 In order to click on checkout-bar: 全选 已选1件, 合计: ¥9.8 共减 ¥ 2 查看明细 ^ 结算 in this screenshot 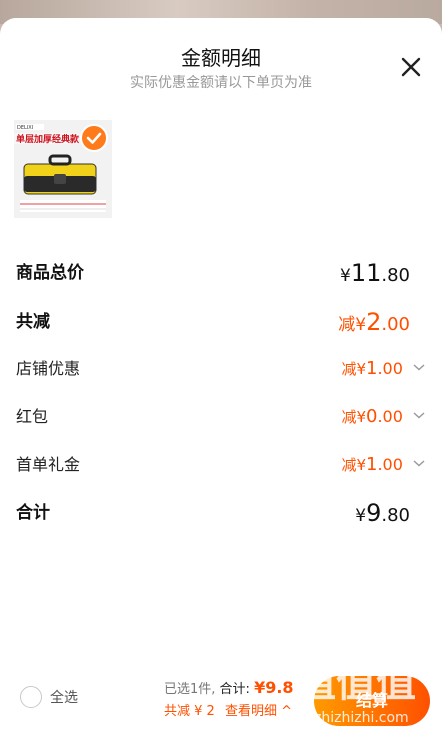, I will do `click(221, 689)`.